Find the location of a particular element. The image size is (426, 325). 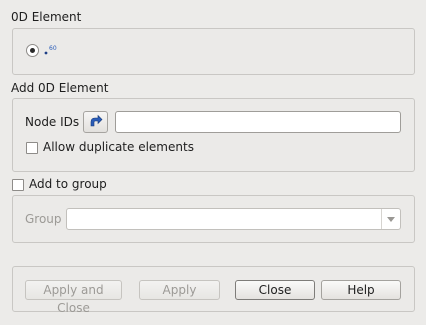

svg-text: 60 is located at coordinates (53, 48).